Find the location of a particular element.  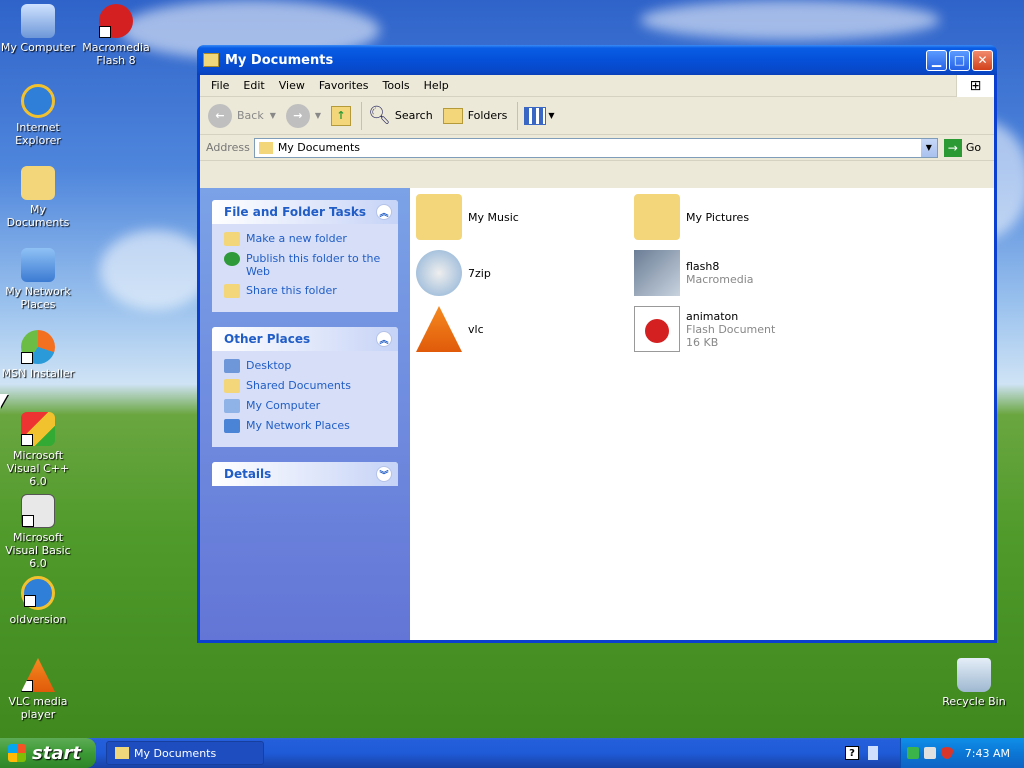

panel-header: Details ︾ is located at coordinates (305, 474).